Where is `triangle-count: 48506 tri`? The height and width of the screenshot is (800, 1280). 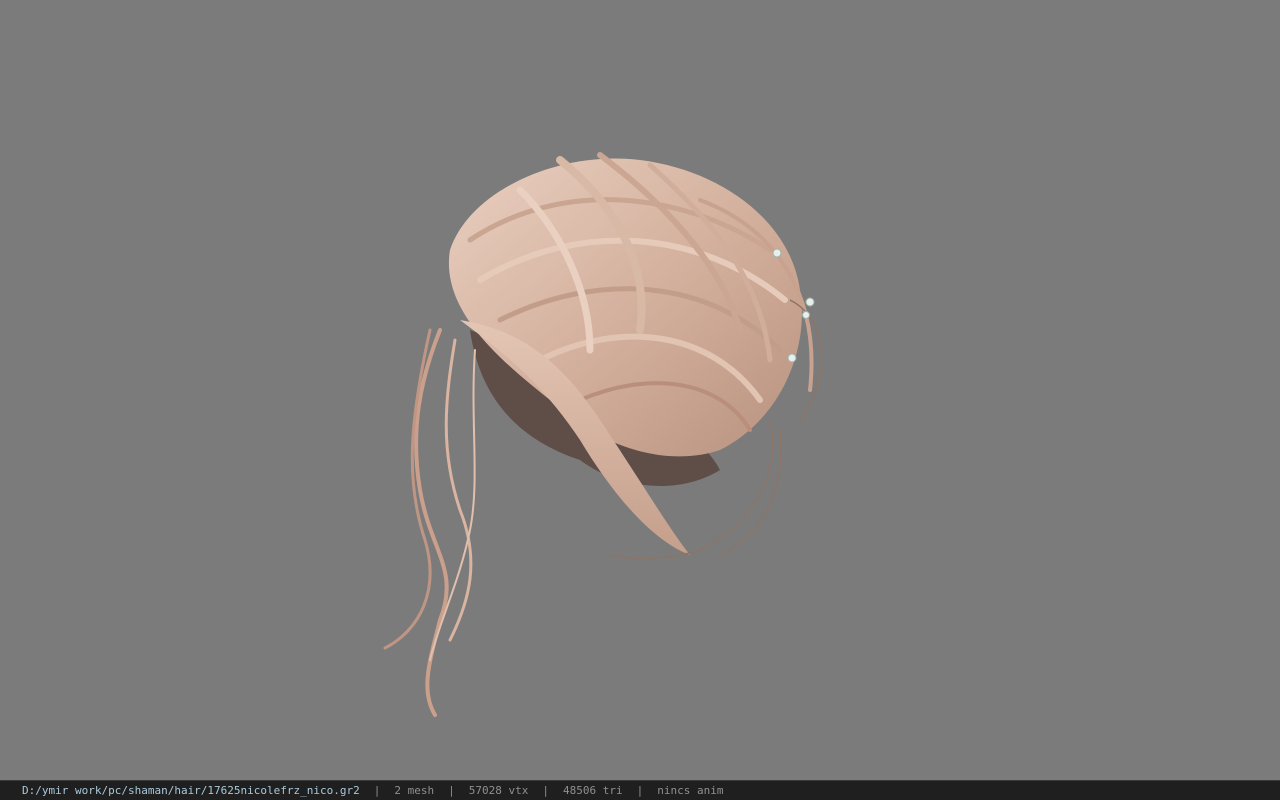
triangle-count: 48506 tri is located at coordinates (593, 790).